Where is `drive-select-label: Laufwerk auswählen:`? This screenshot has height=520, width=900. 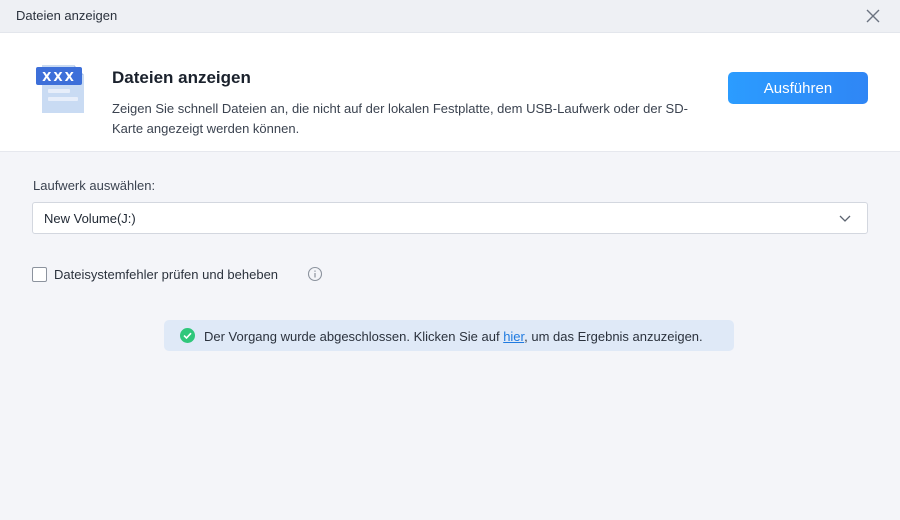 drive-select-label: Laufwerk auswählen: is located at coordinates (94, 185).